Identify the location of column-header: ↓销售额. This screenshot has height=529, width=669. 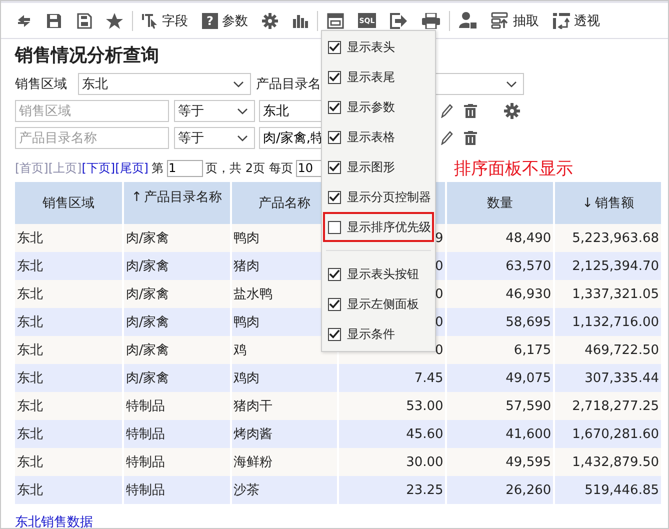
(608, 203).